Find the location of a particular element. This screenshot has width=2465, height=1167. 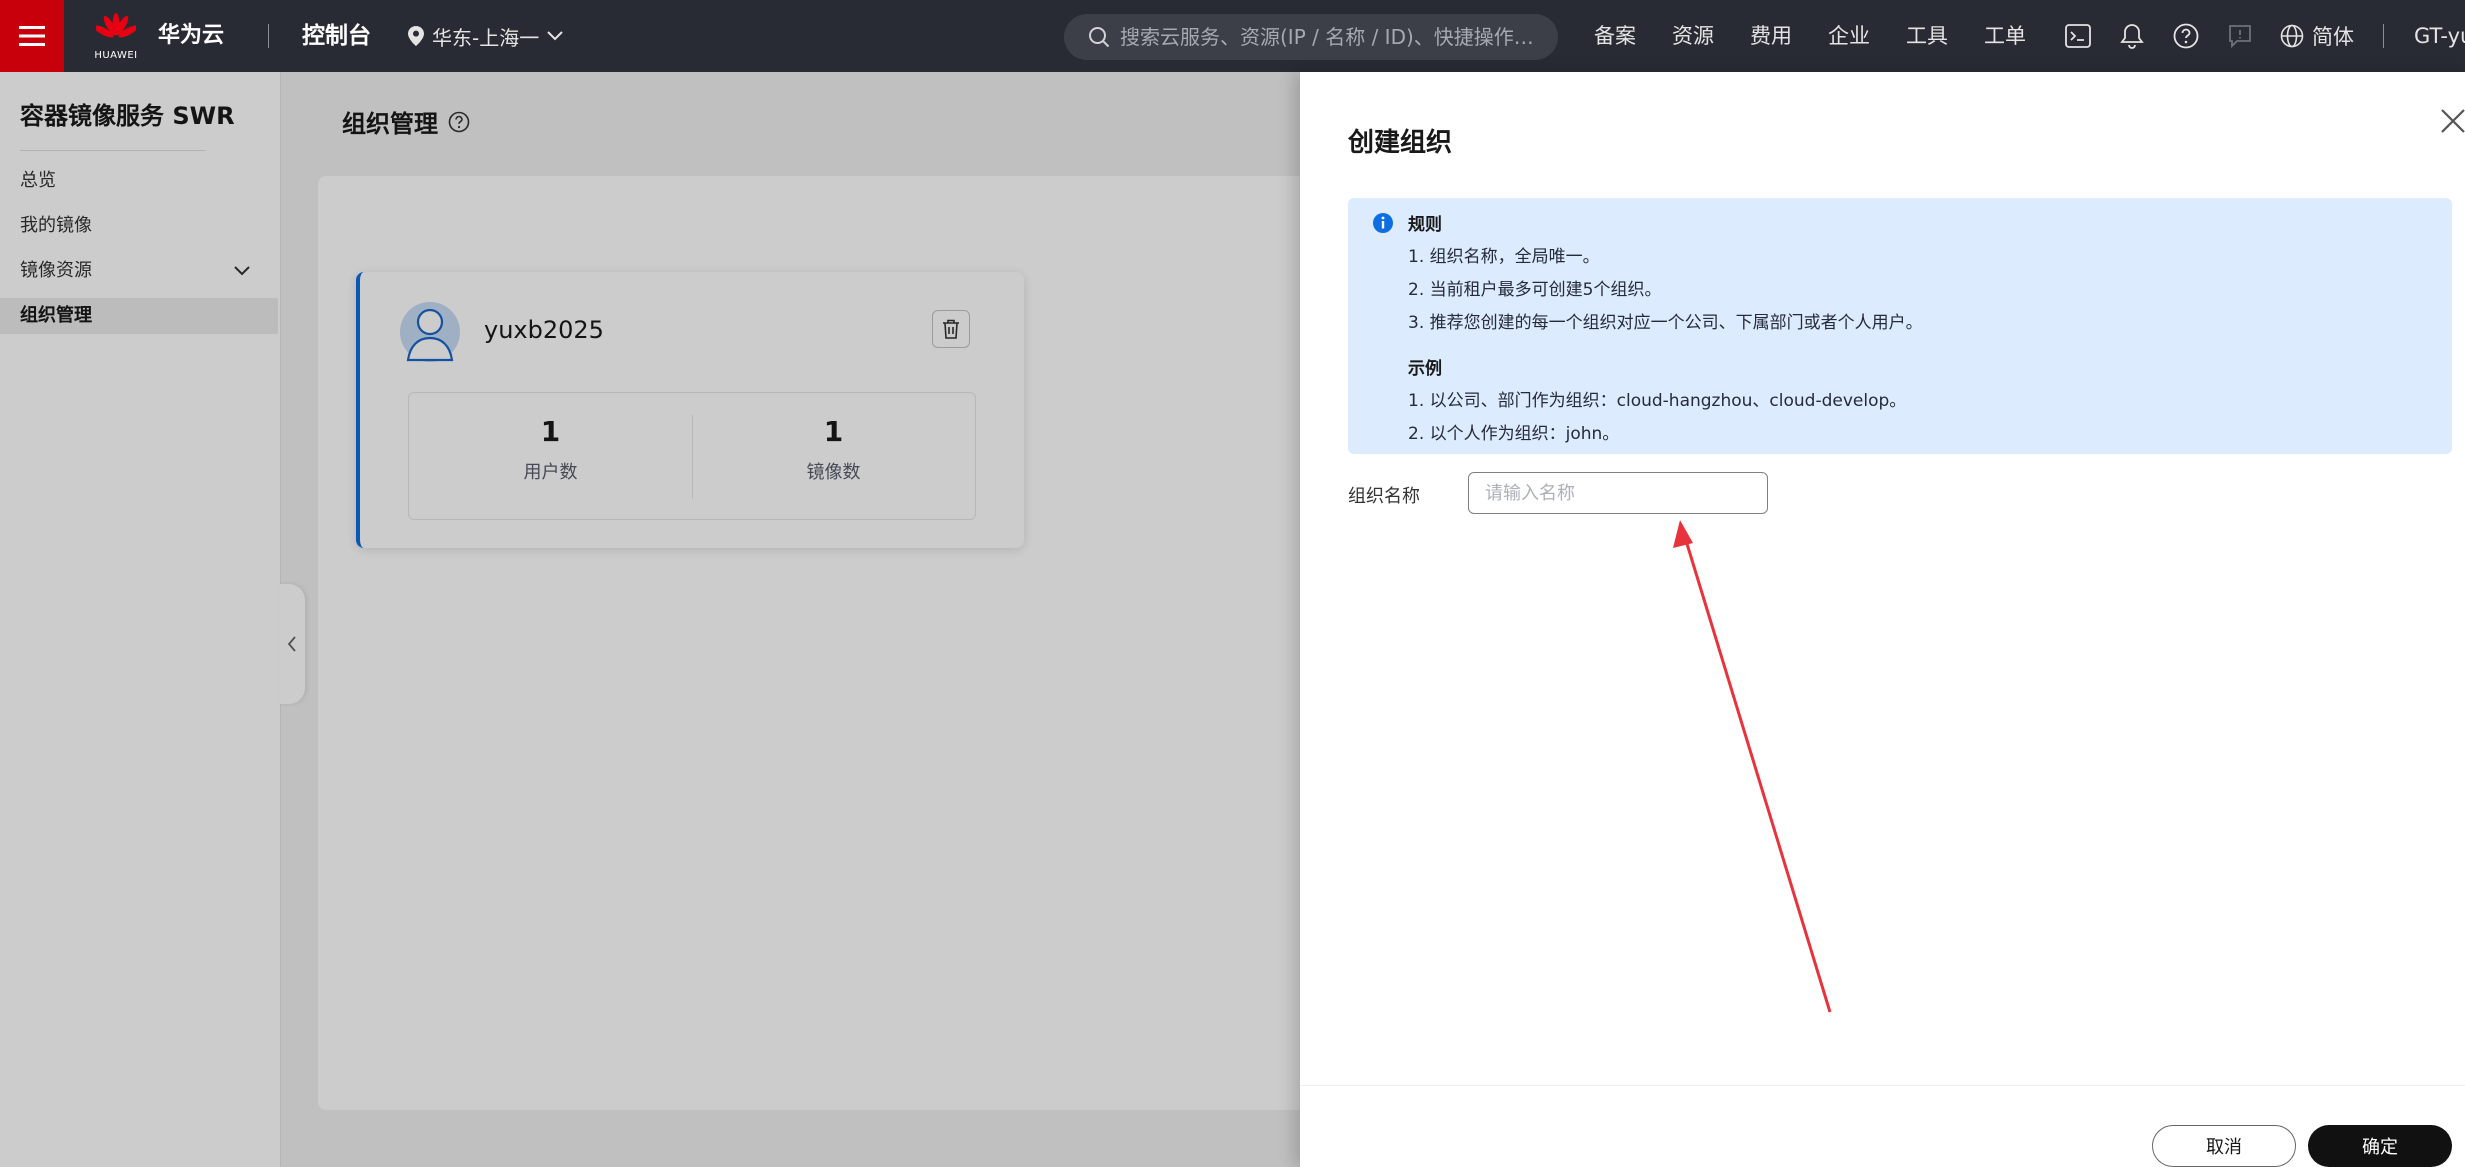

chevron-down-icon is located at coordinates (555, 36).